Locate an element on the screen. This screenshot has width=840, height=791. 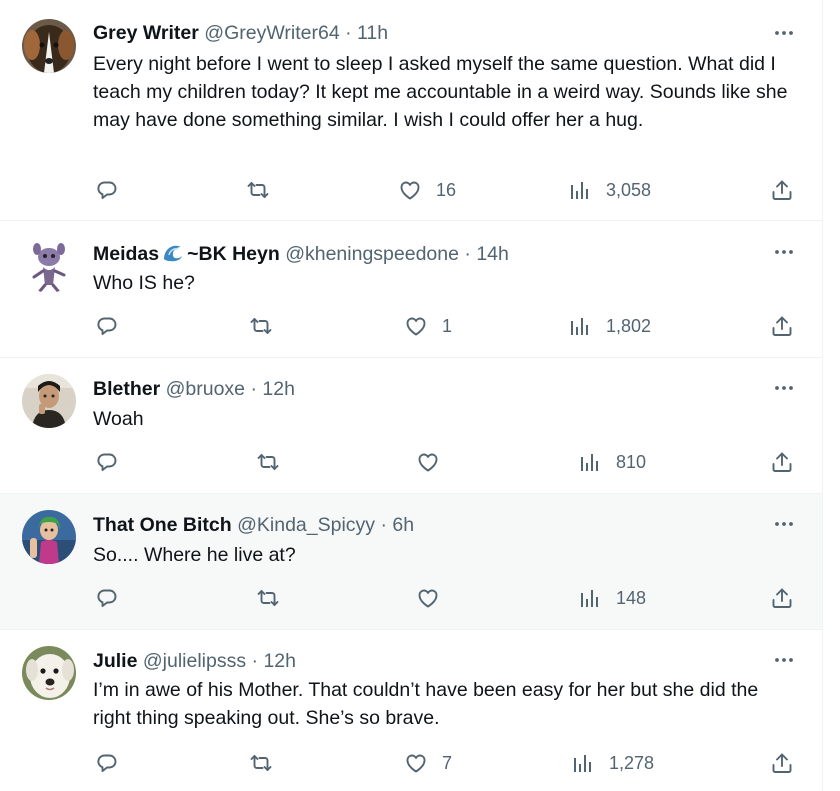
views-button: 148 is located at coordinates (612, 598).